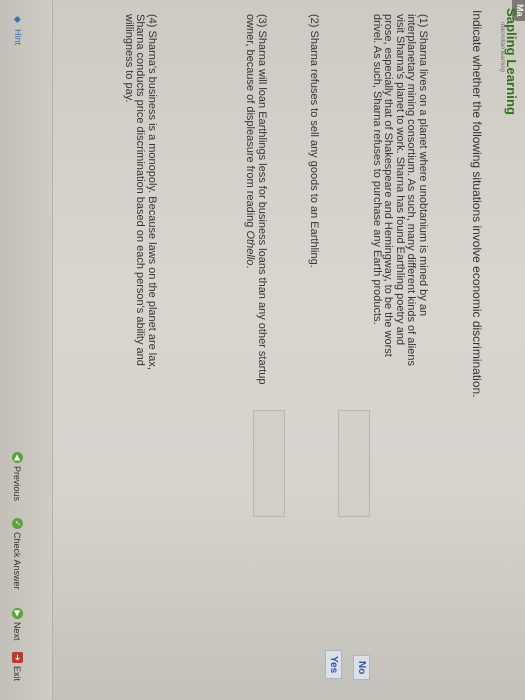  Describe the element at coordinates (18, 19) in the screenshot. I see `lightbulb-icon: ◆` at that location.